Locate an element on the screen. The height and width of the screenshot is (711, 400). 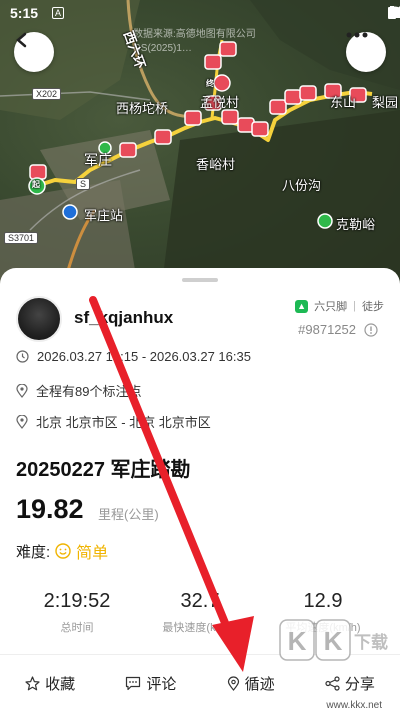
map-label-kelei: 克勒峪 is located at coordinates (356, 224).